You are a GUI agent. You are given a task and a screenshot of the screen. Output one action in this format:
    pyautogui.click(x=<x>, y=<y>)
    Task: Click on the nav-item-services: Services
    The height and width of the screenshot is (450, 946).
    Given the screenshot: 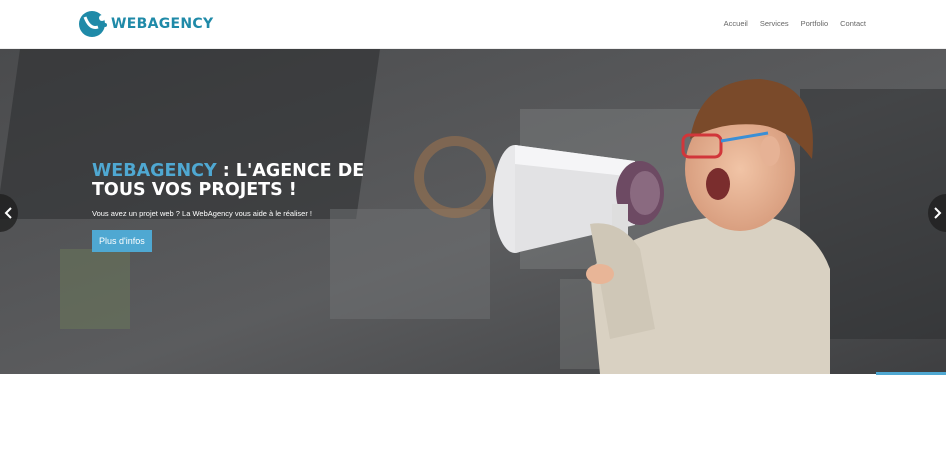 What is the action you would take?
    pyautogui.click(x=774, y=23)
    